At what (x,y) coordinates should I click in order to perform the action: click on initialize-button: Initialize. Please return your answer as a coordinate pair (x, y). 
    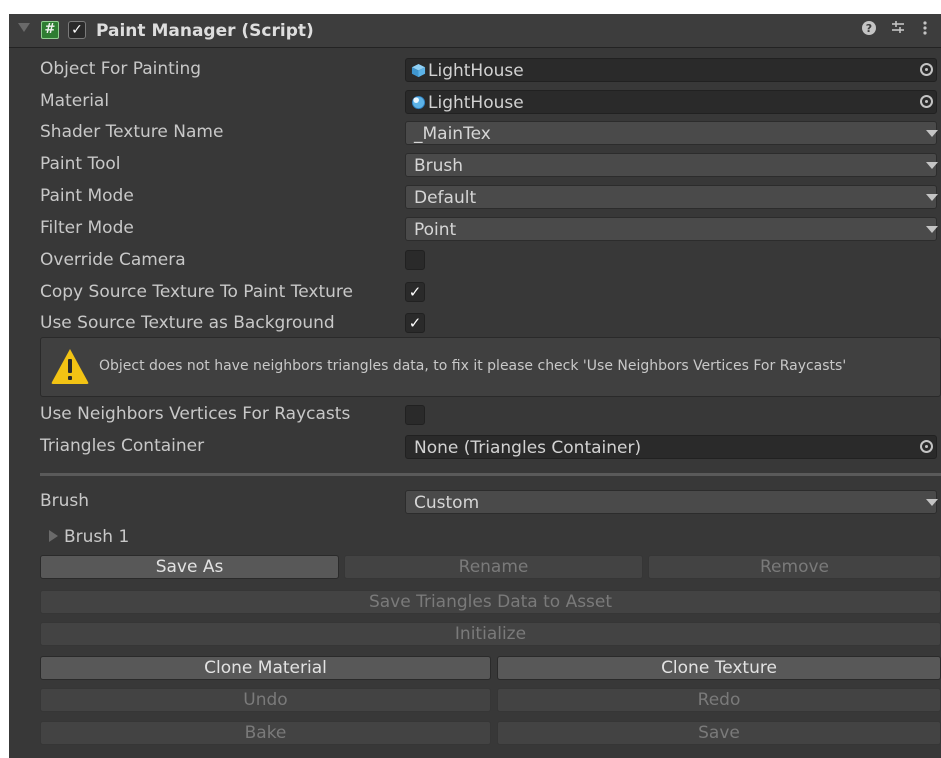
    Looking at the image, I should click on (490, 634).